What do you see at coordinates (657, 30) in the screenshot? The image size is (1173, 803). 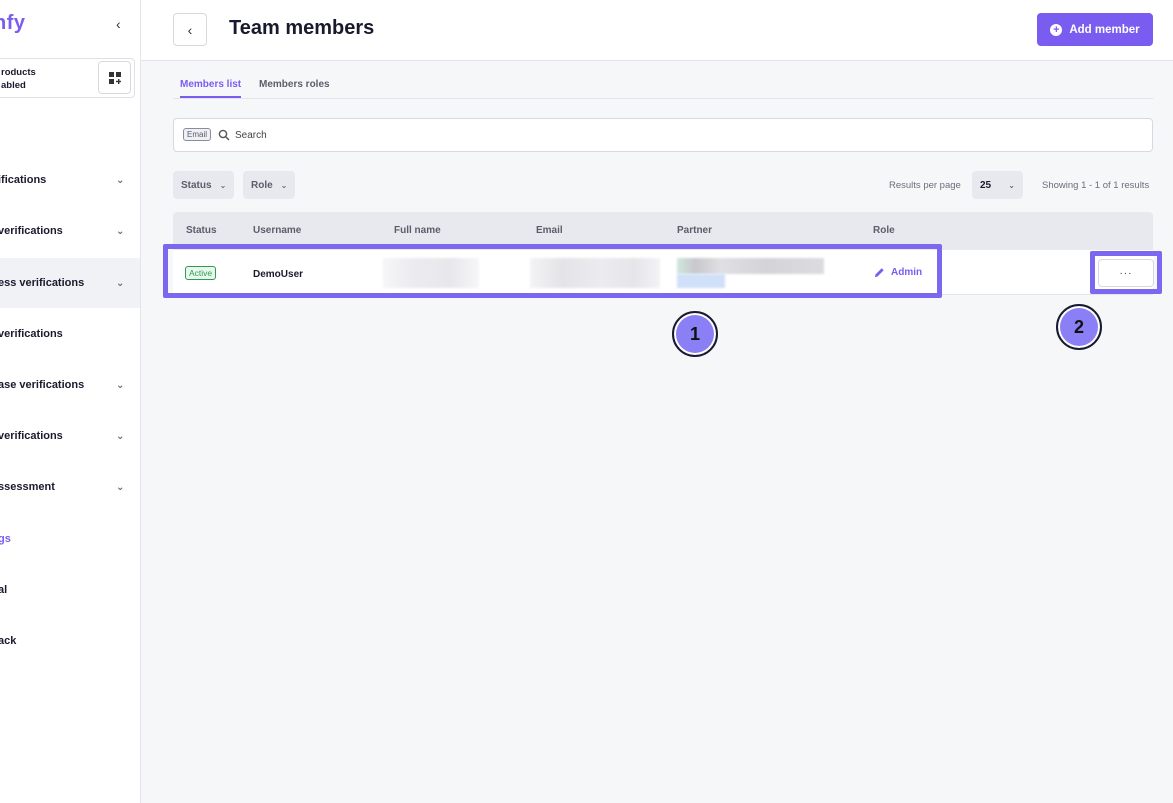 I see `page-header: ‹ Team members + Add member` at bounding box center [657, 30].